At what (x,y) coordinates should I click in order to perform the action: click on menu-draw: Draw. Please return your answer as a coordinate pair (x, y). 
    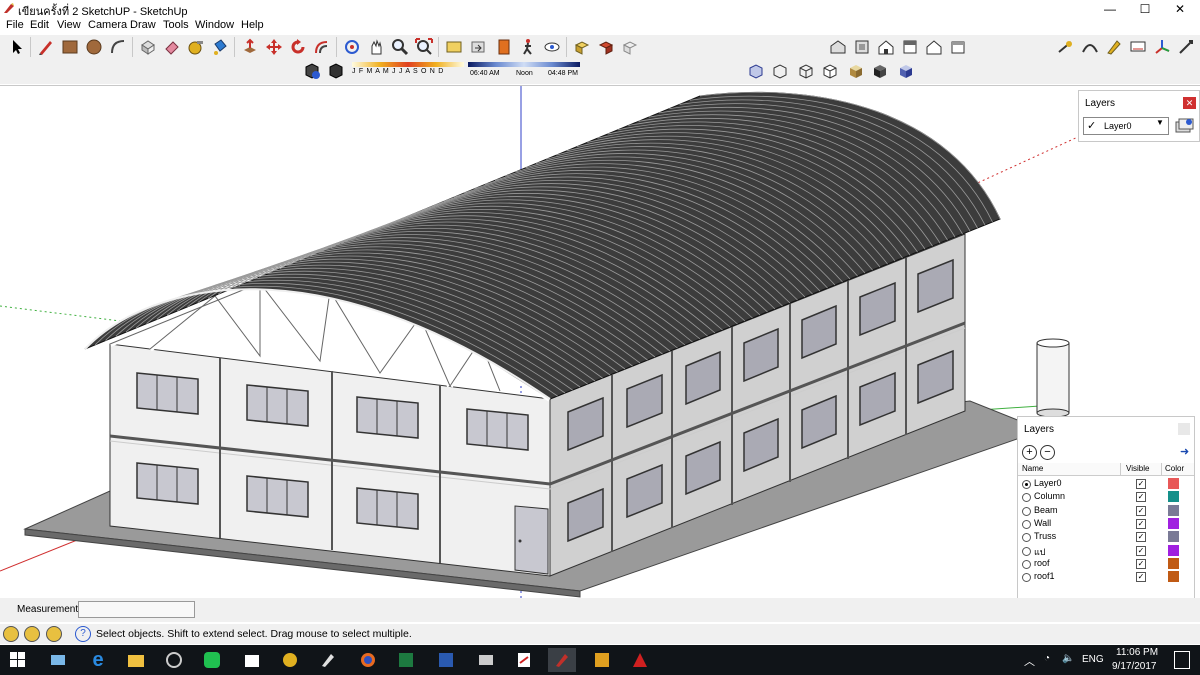
    Looking at the image, I should click on (143, 25).